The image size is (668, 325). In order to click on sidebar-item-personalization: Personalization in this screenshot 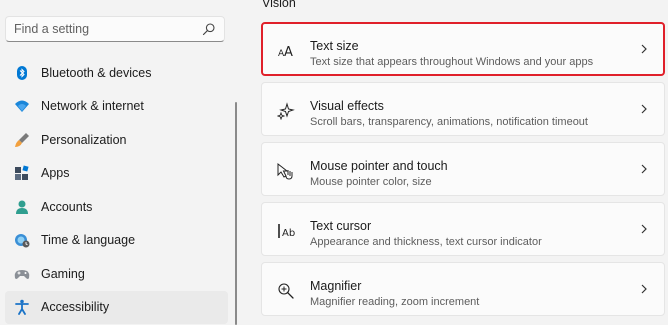, I will do `click(116, 140)`.